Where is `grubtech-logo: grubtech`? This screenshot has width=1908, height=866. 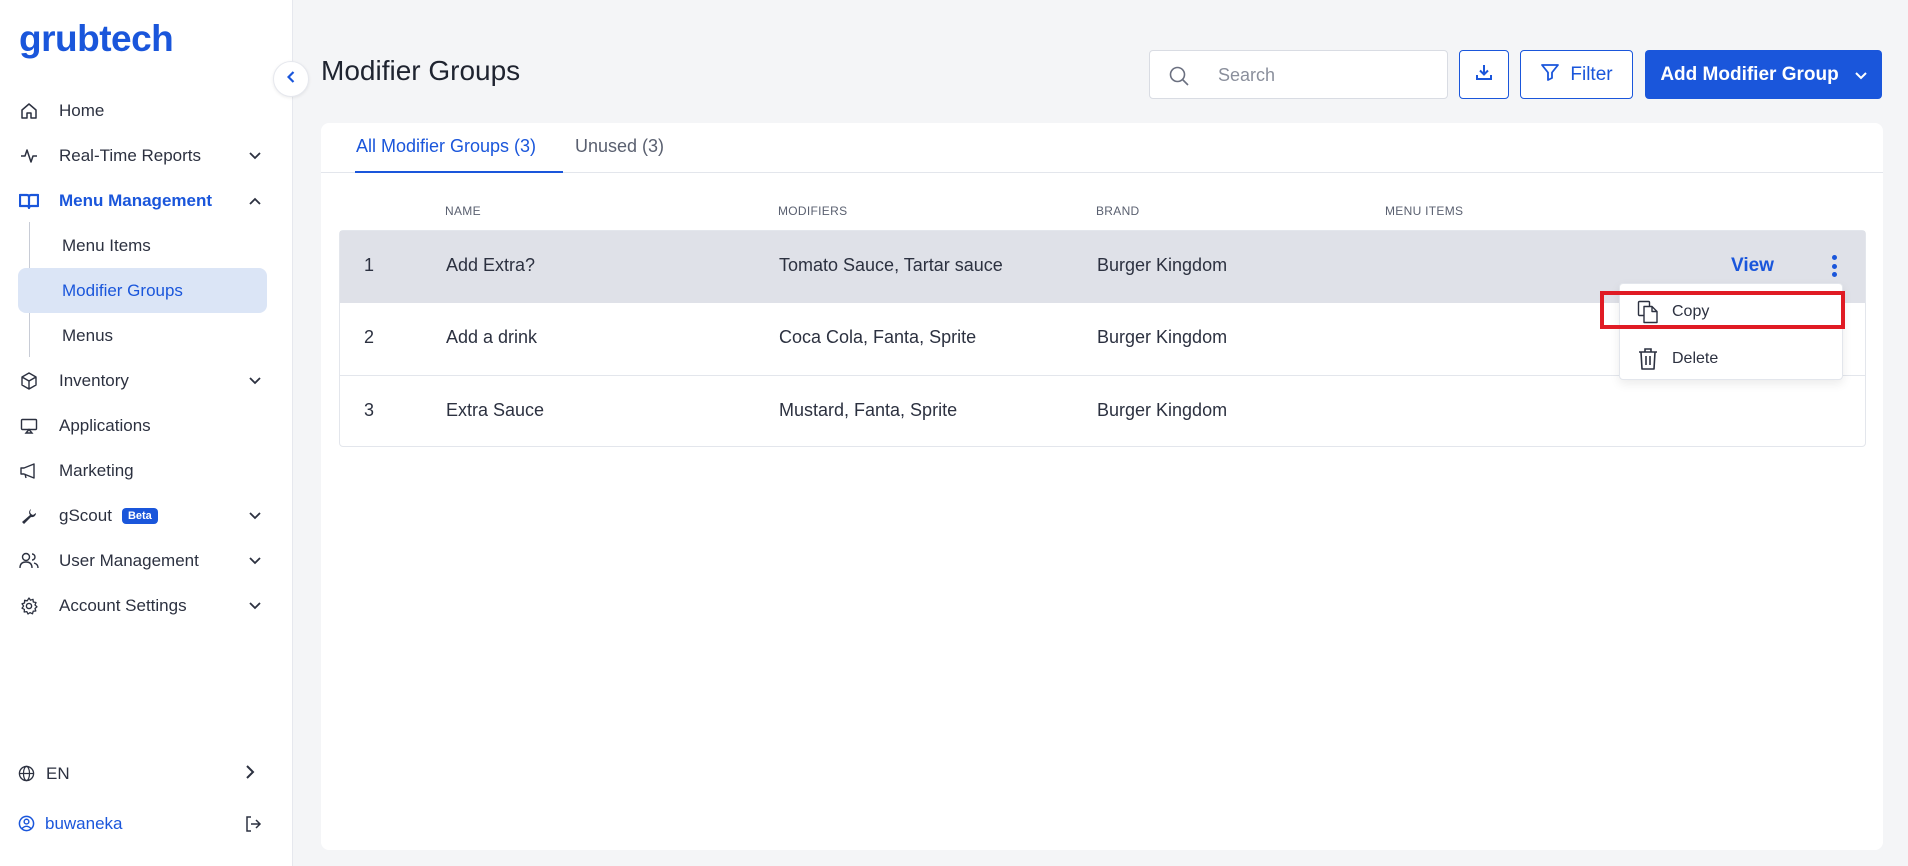 grubtech-logo: grubtech is located at coordinates (96, 39).